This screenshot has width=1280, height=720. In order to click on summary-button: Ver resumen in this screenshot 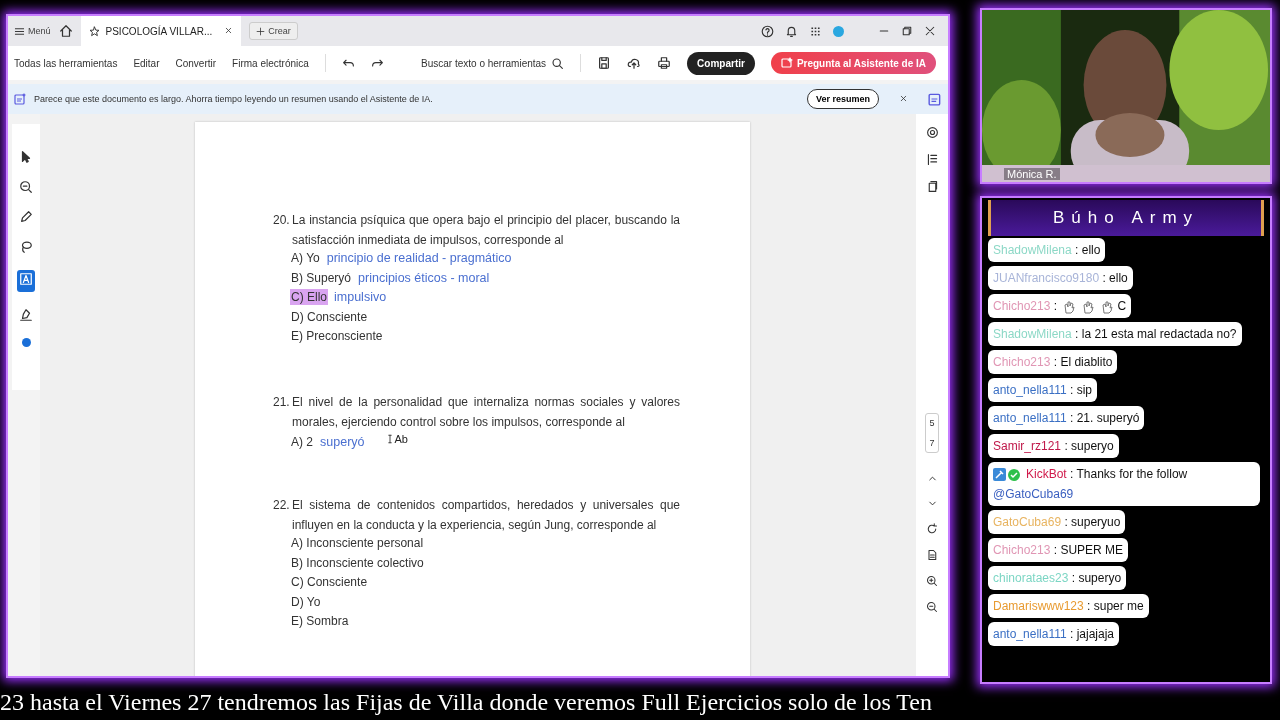, I will do `click(842, 99)`.